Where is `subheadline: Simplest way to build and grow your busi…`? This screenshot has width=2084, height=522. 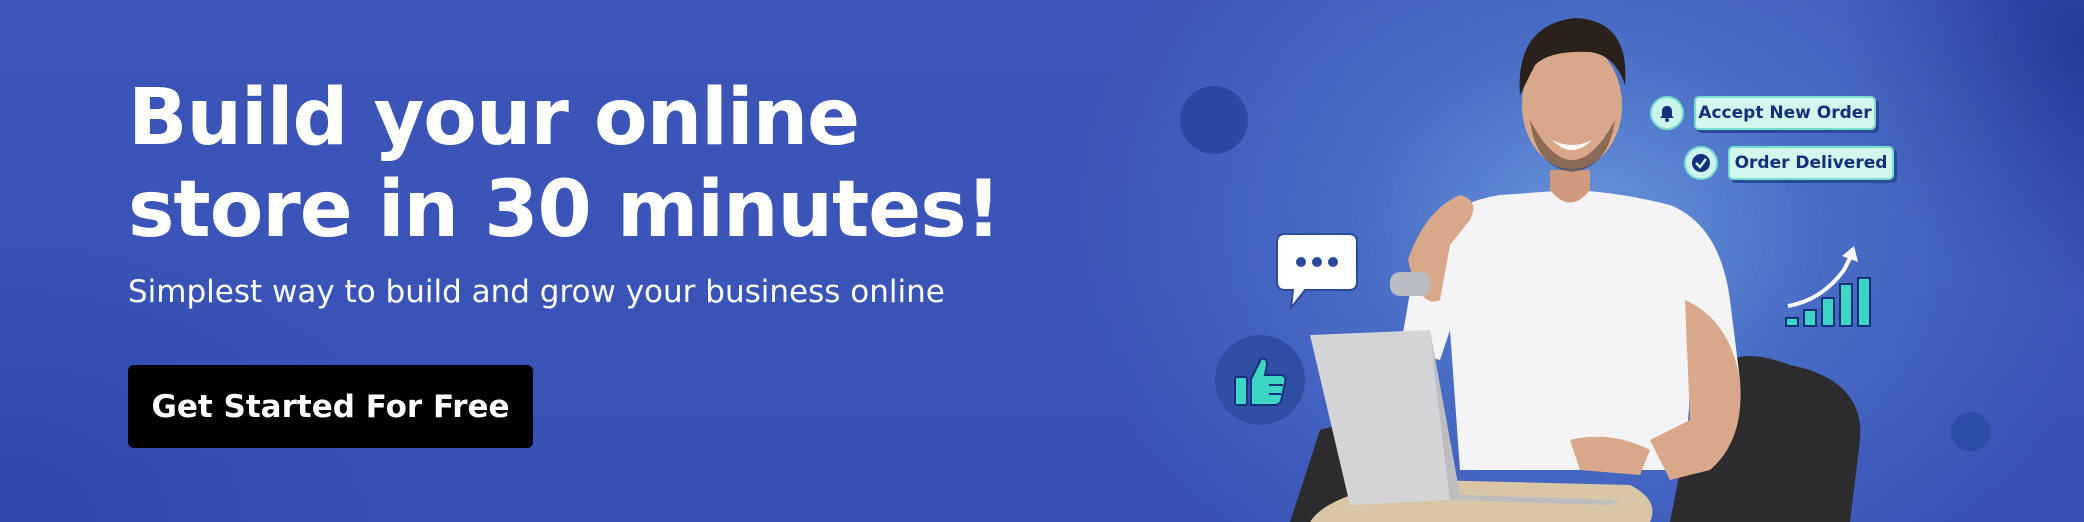
subheadline: Simplest way to build and grow your busi… is located at coordinates (536, 292).